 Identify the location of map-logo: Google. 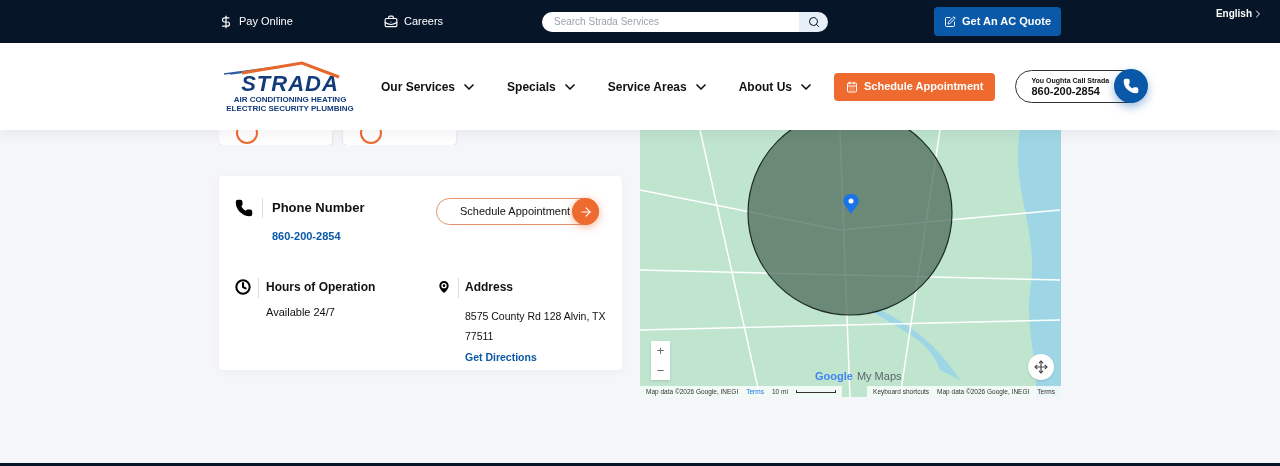
(834, 376).